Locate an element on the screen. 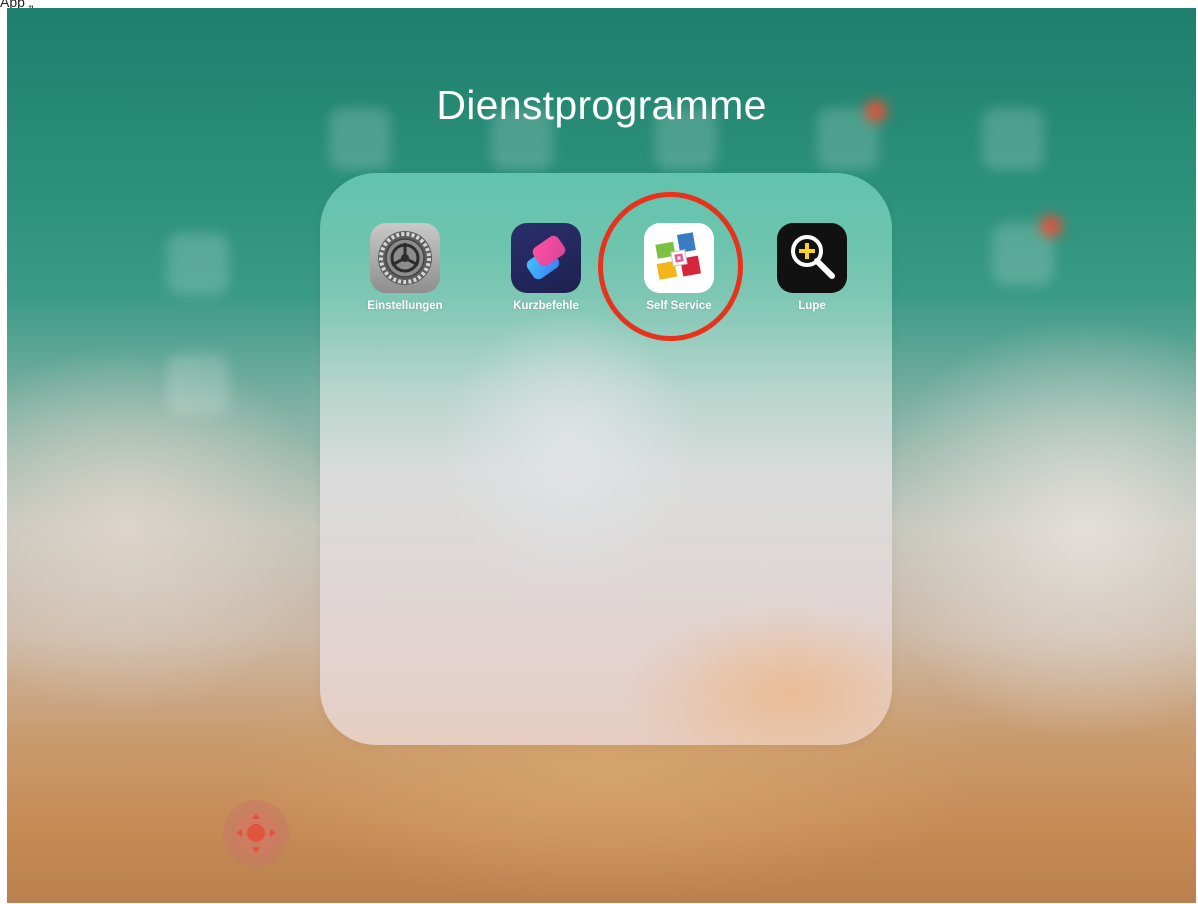  top-caption: App „ is located at coordinates (17, 5).